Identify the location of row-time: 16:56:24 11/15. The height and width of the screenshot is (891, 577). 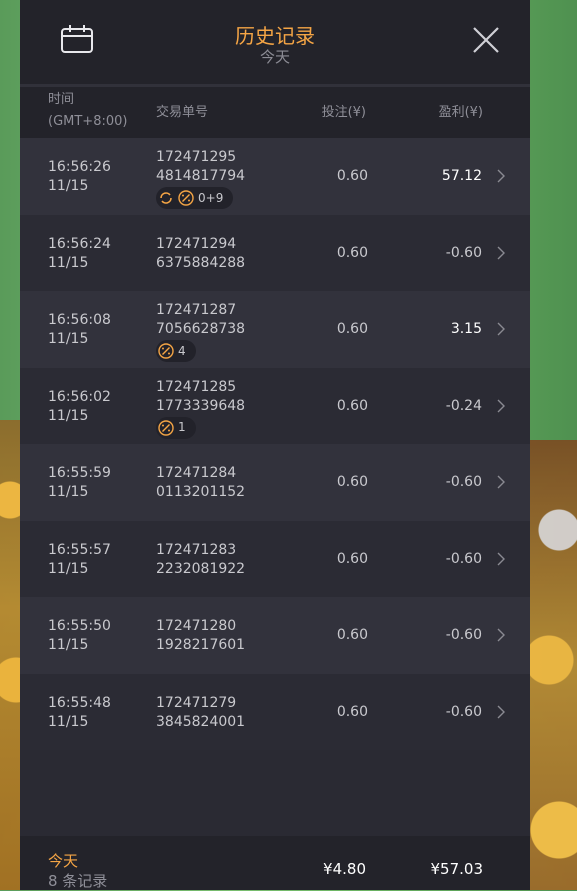
(79, 254).